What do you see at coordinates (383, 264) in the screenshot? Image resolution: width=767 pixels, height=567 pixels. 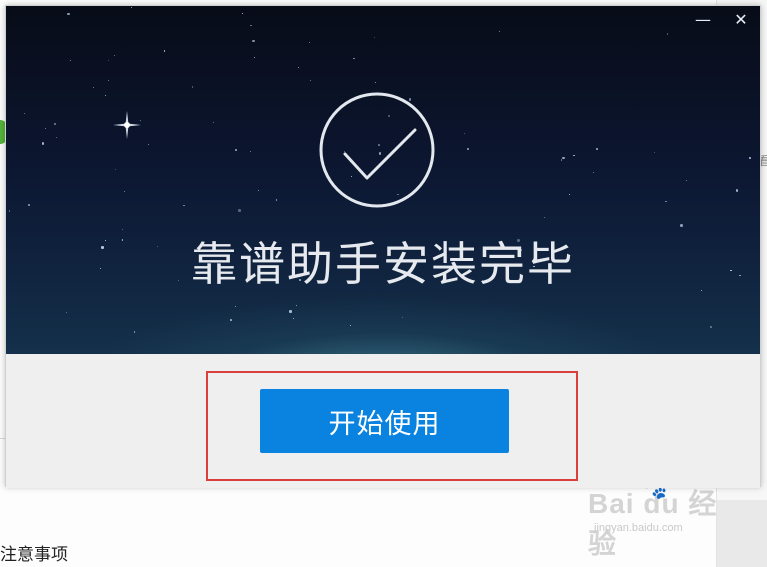 I see `install-complete-title: 靠谱助手安装完毕` at bounding box center [383, 264].